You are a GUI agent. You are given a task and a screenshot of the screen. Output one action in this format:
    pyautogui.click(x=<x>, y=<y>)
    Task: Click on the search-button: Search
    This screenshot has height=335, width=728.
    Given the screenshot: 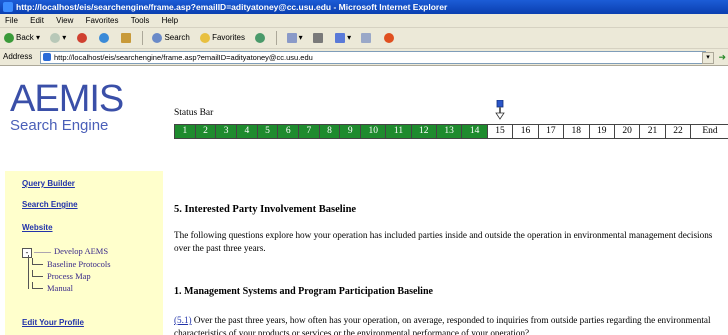 What is the action you would take?
    pyautogui.click(x=170, y=38)
    